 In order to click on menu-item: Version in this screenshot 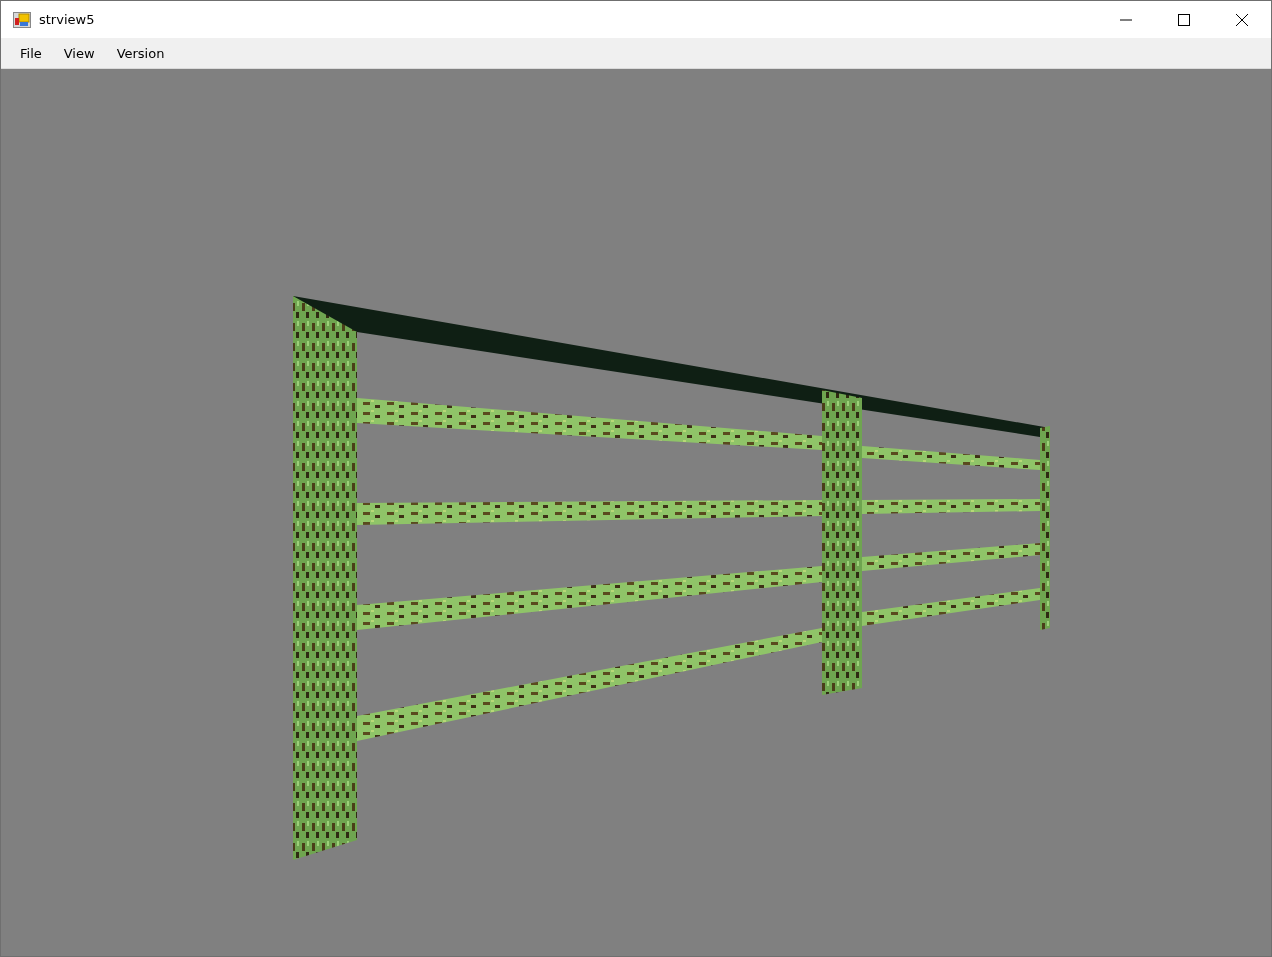, I will do `click(140, 53)`.